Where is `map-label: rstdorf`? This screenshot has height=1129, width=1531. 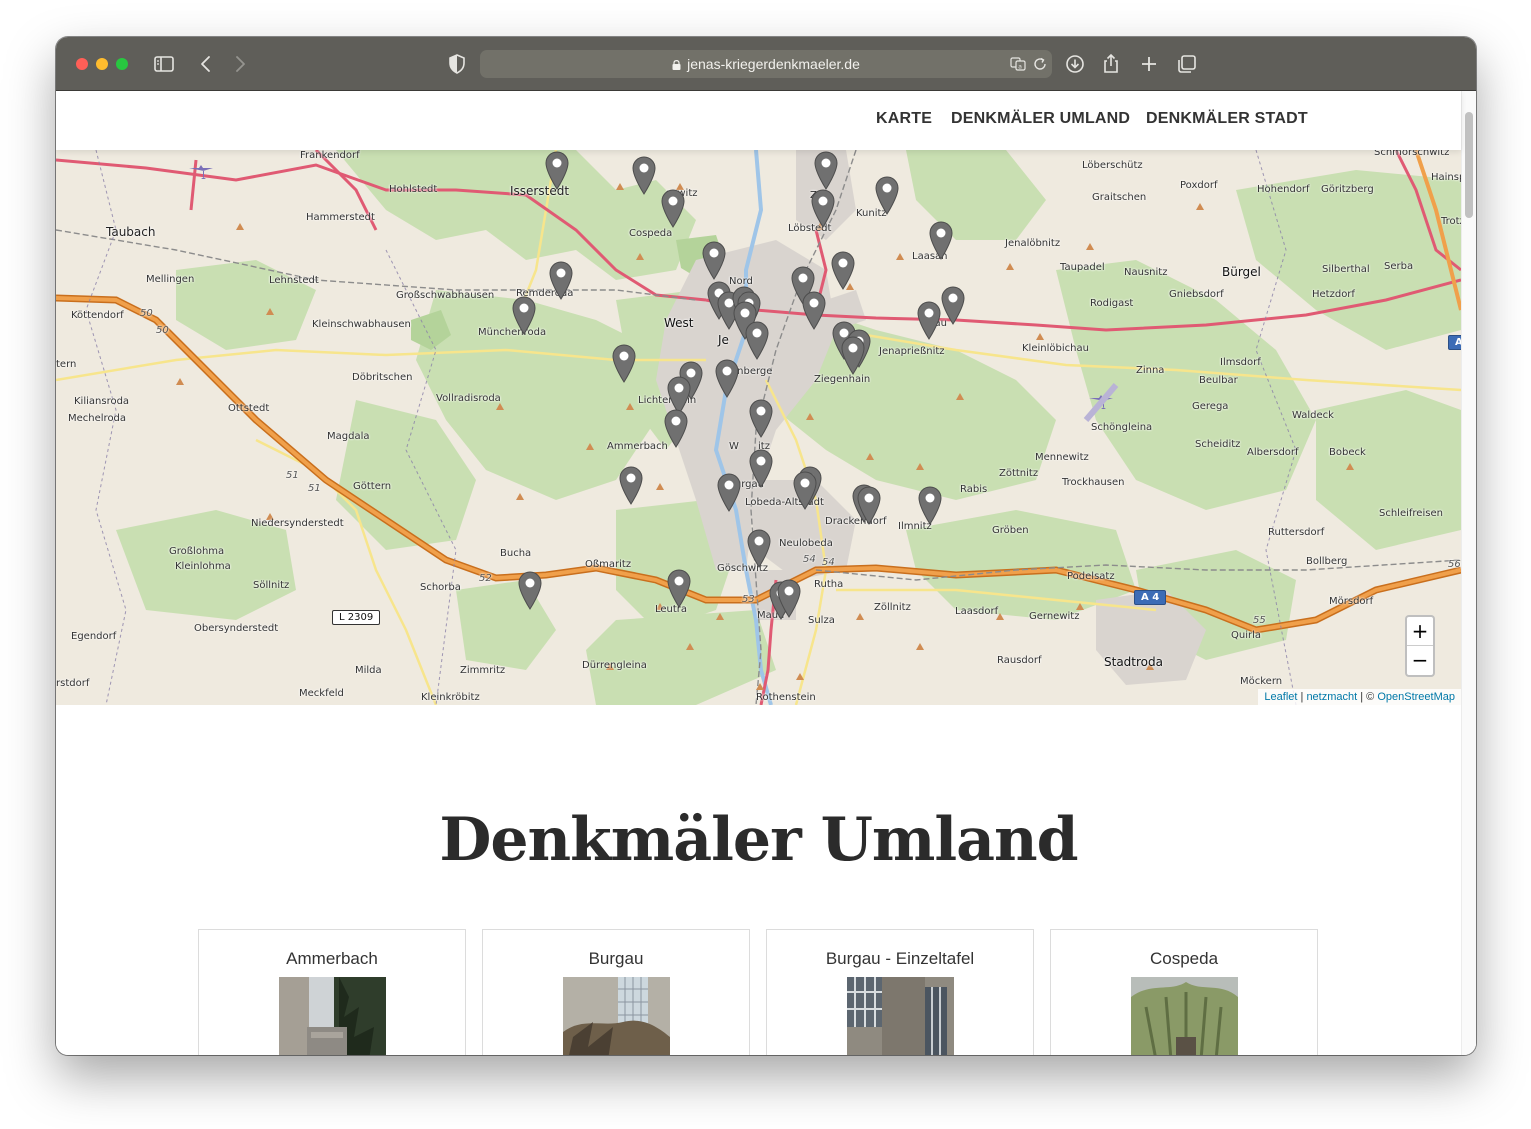
map-label: rstdorf is located at coordinates (73, 683).